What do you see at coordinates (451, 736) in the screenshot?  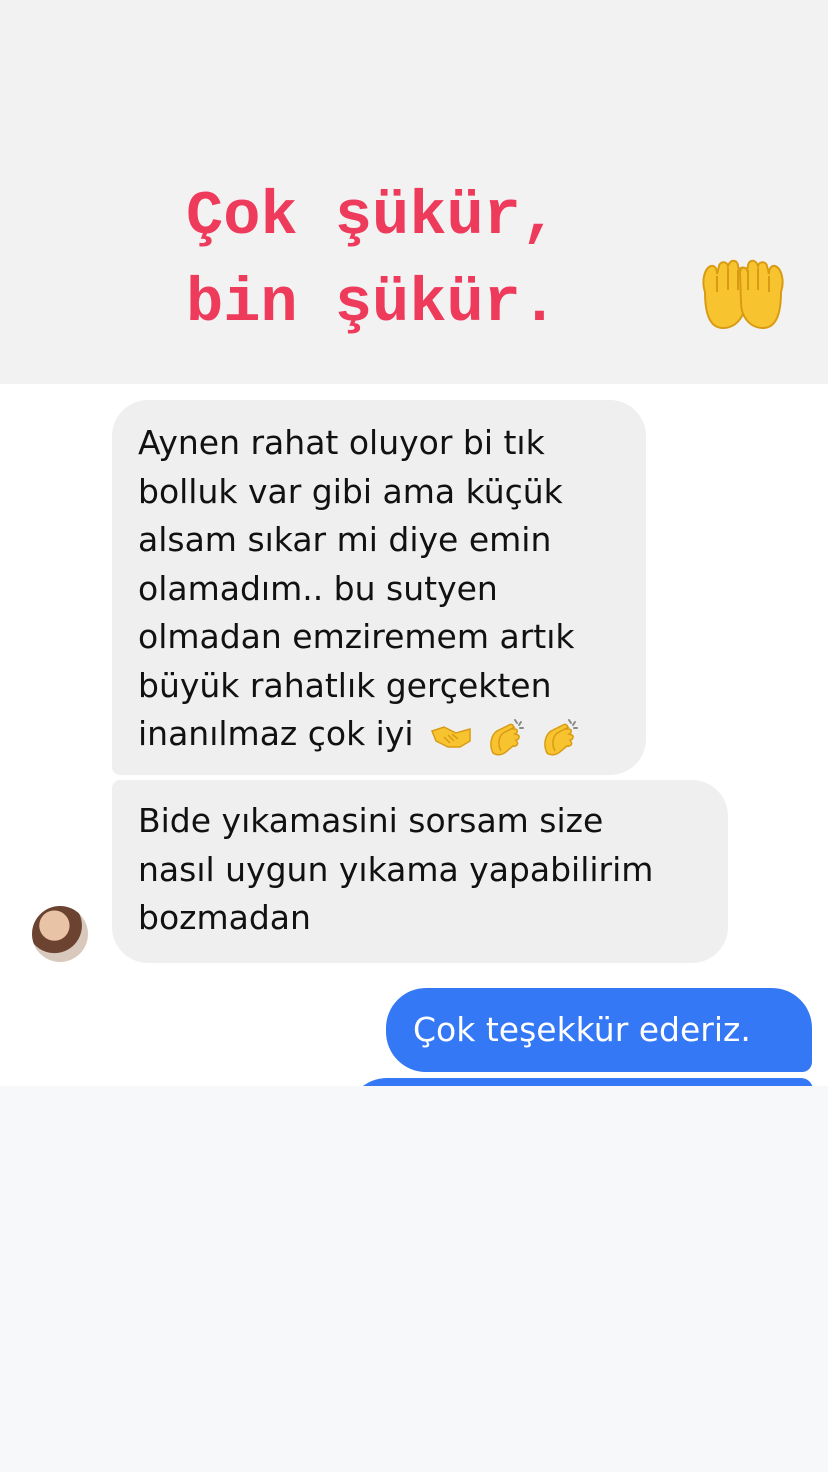 I see `handshake-icon` at bounding box center [451, 736].